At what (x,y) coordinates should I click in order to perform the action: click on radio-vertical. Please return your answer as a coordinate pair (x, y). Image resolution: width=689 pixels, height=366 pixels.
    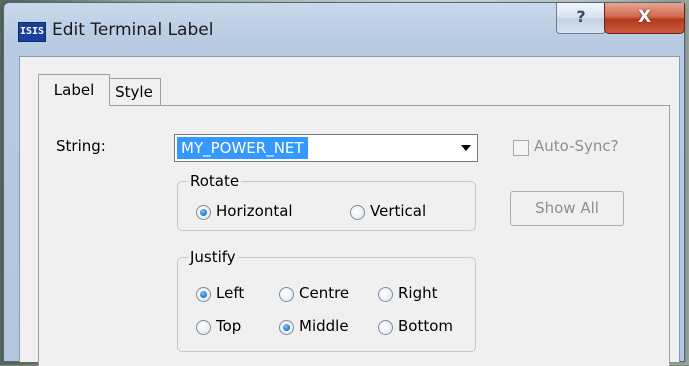
    Looking at the image, I should click on (357, 212).